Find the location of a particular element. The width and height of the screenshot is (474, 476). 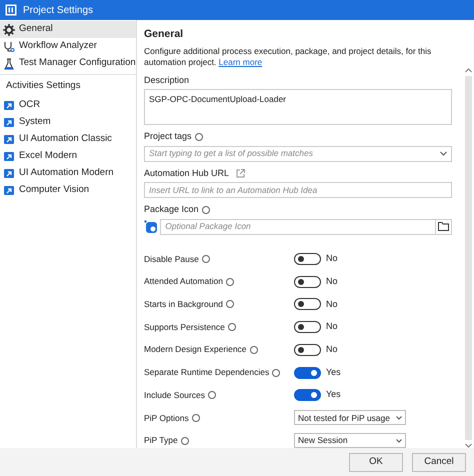

scrollbar is located at coordinates (468, 258).